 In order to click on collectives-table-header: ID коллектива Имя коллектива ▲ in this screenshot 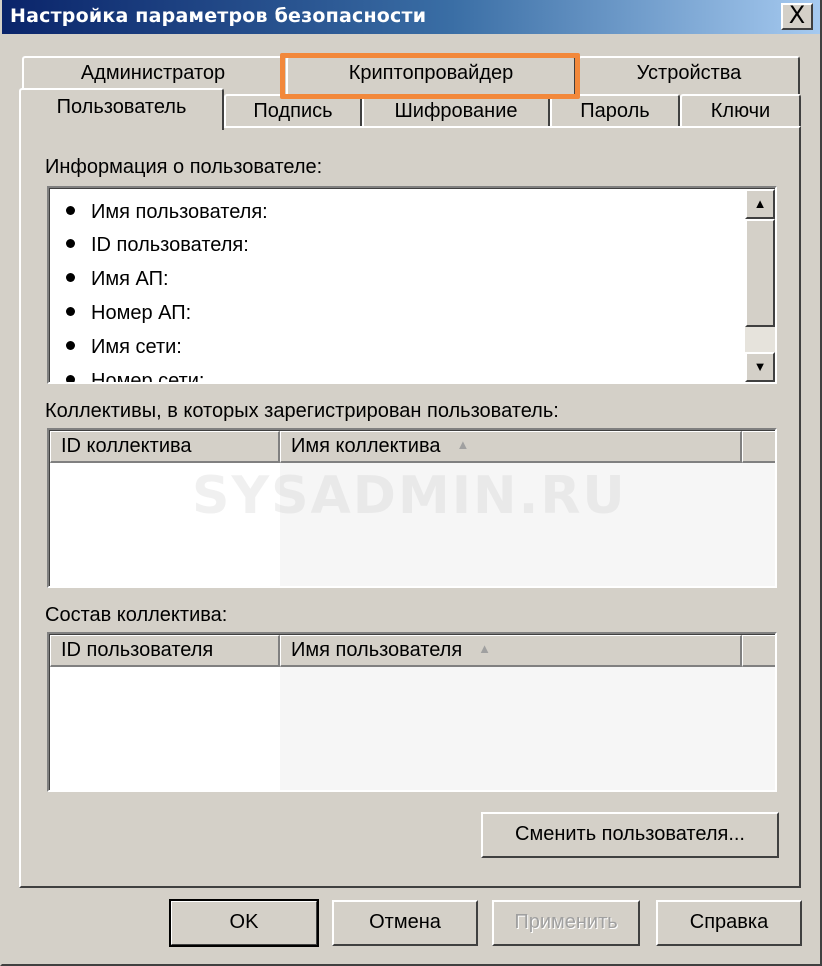, I will do `click(412, 447)`.